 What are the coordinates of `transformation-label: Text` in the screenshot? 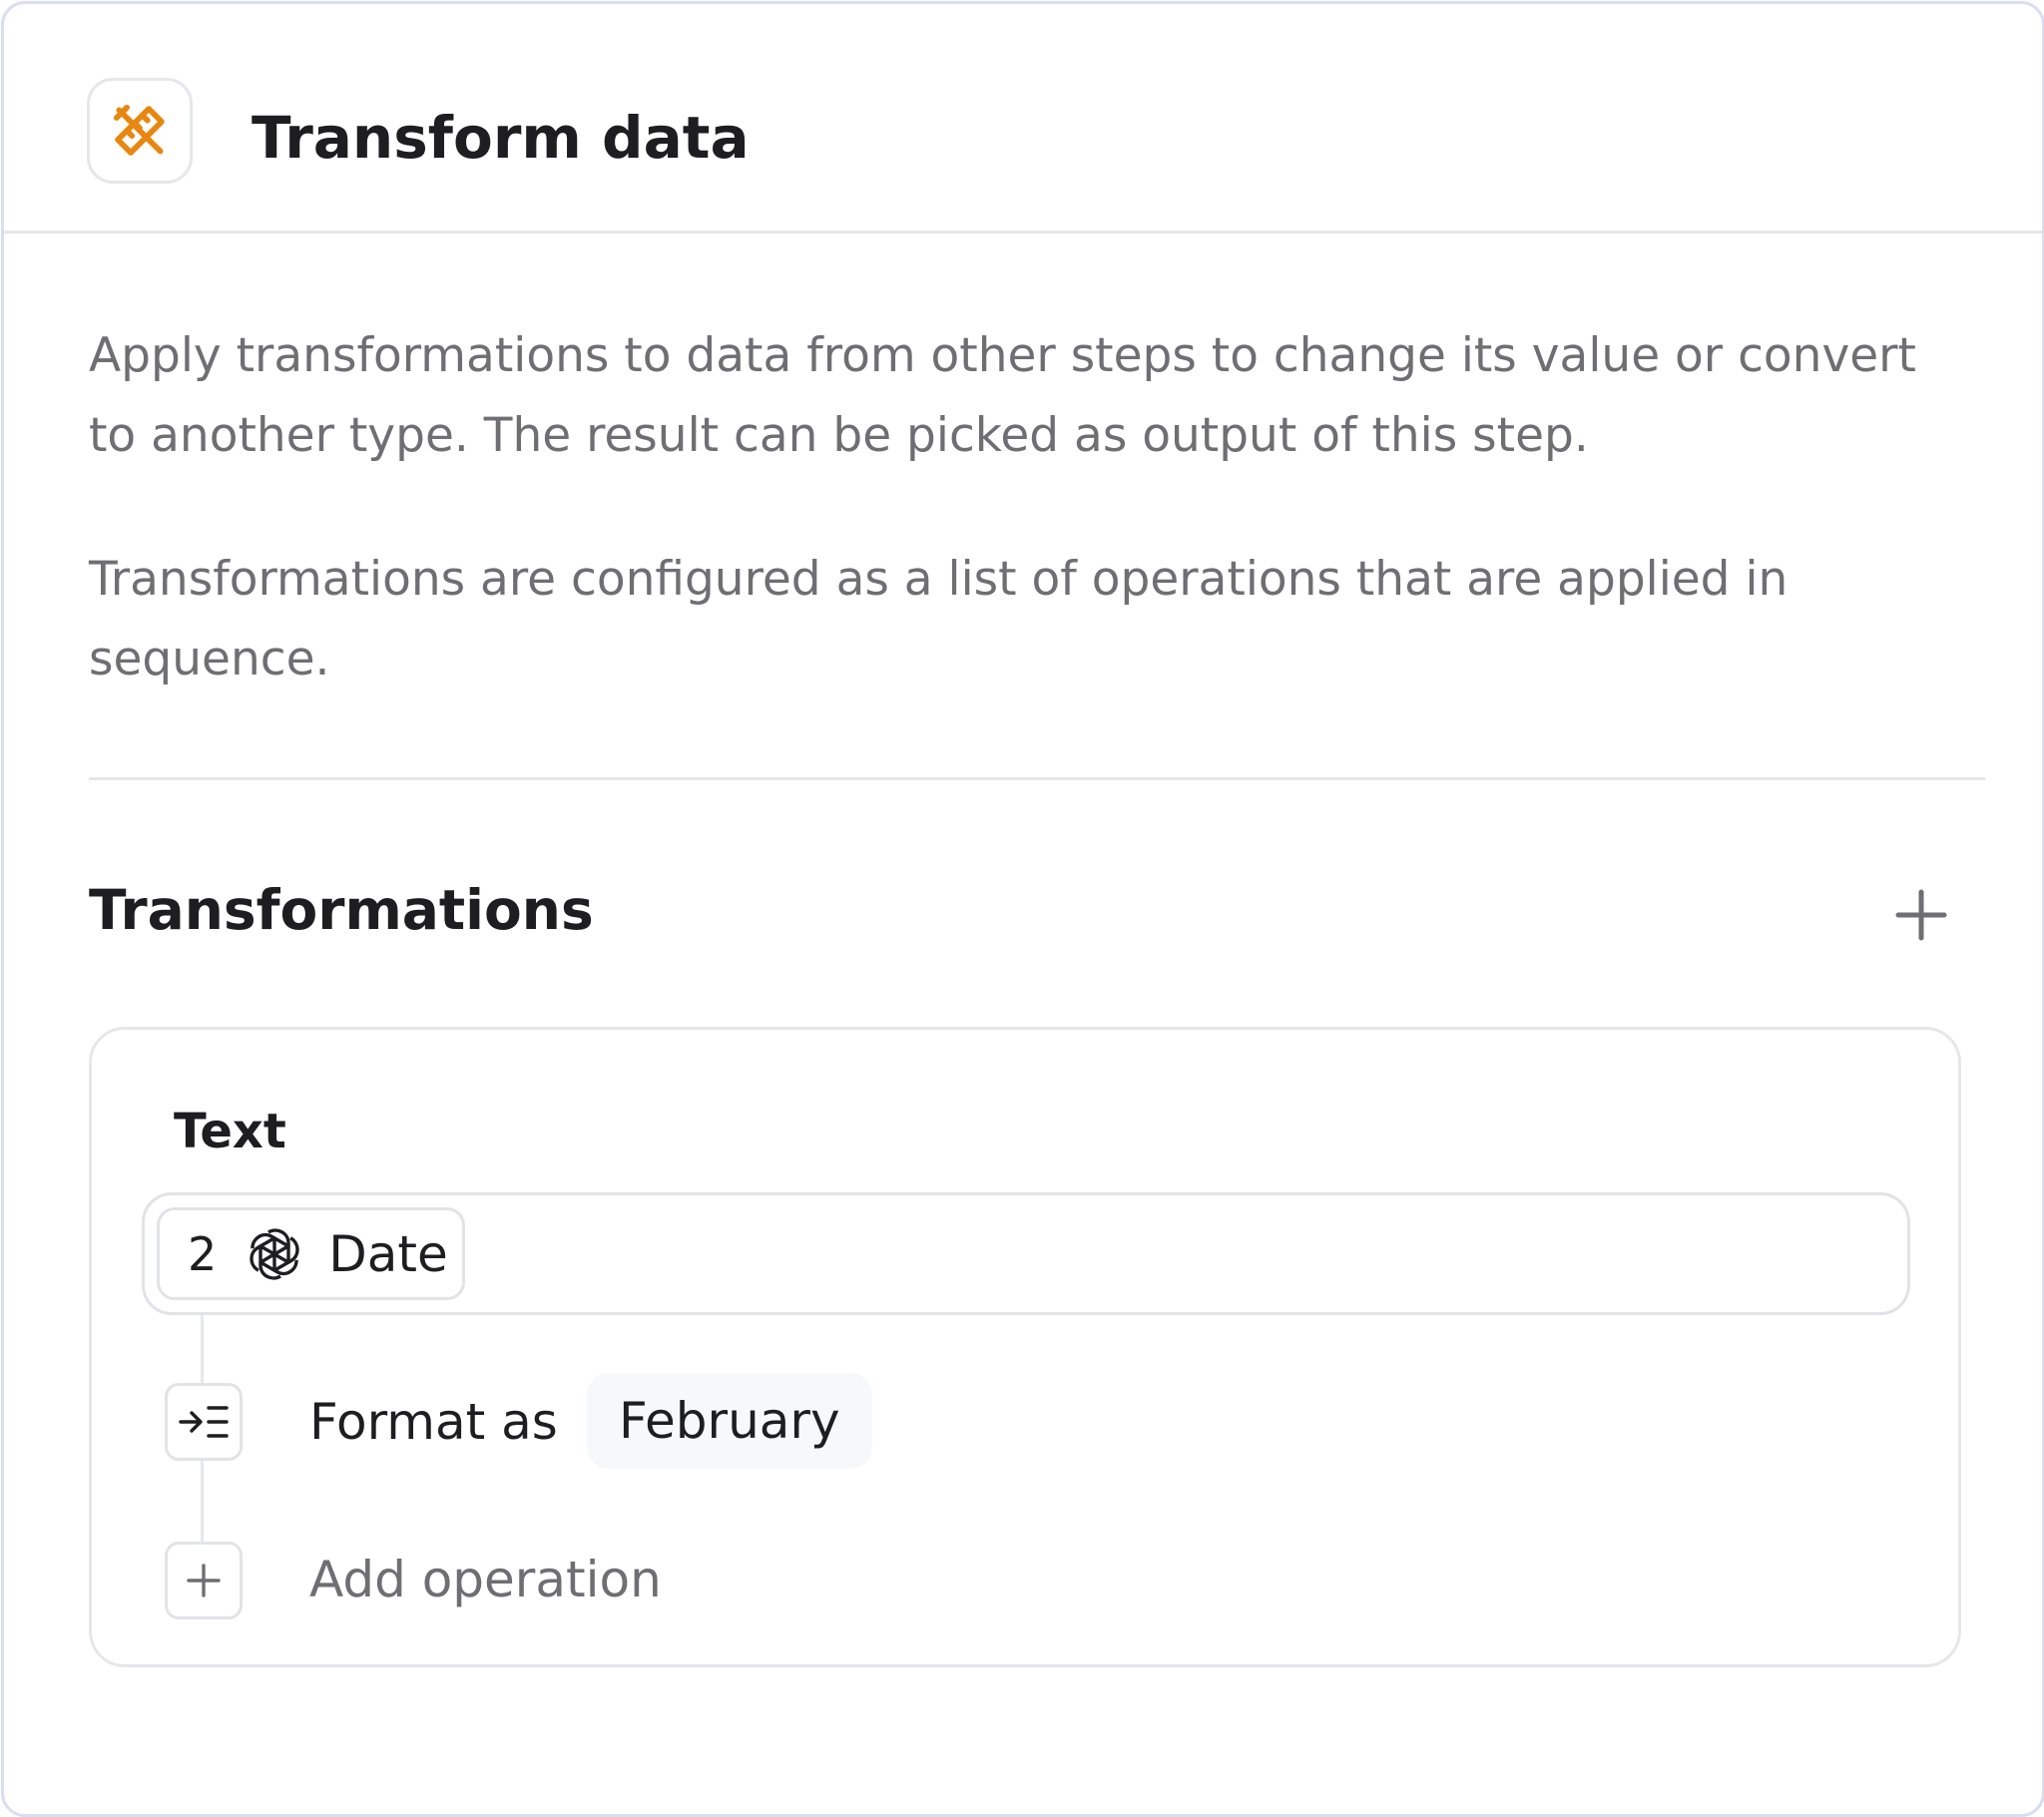 It's located at (230, 1131).